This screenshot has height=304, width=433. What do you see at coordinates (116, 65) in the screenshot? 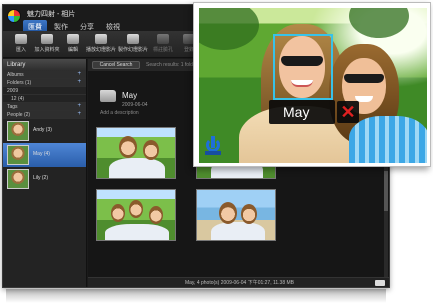
I see `cancel-search-button: Cancel Search` at bounding box center [116, 65].